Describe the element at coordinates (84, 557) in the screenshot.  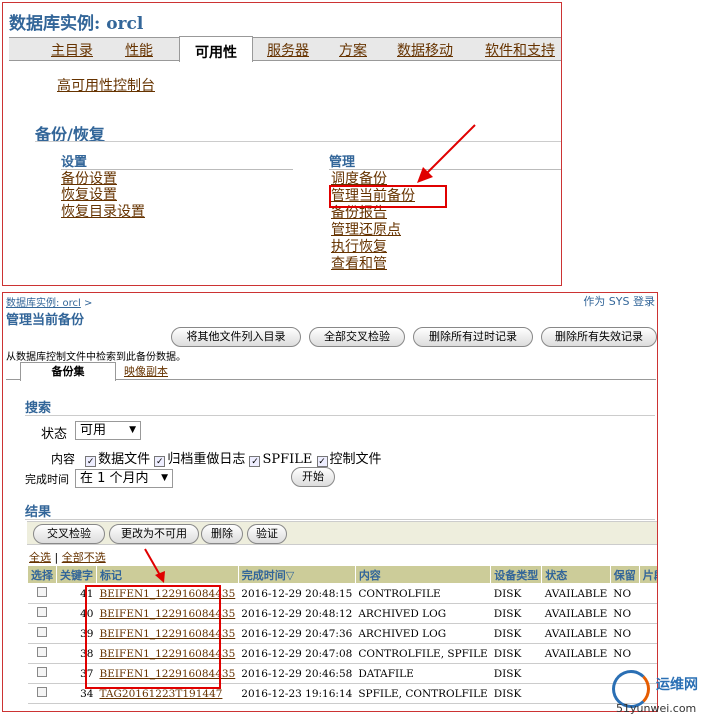
I see `select-none-link: 全部不选` at that location.